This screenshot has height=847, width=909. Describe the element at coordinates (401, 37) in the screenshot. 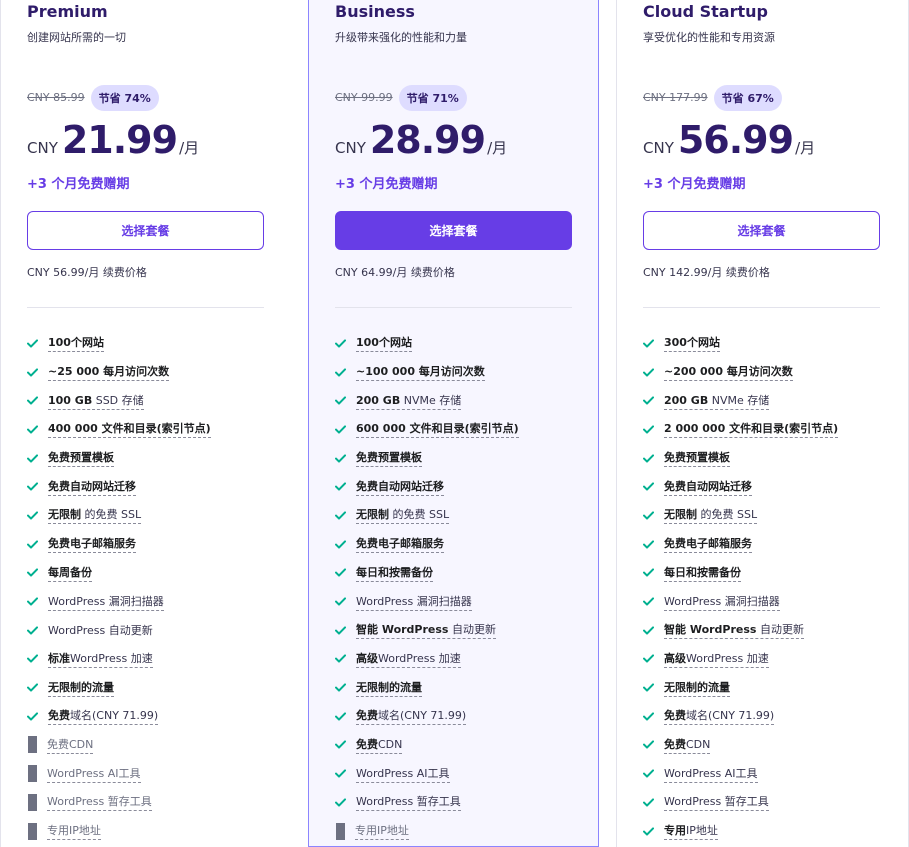

I see `plan-tagline: 升级带来强化的性能和力量` at that location.